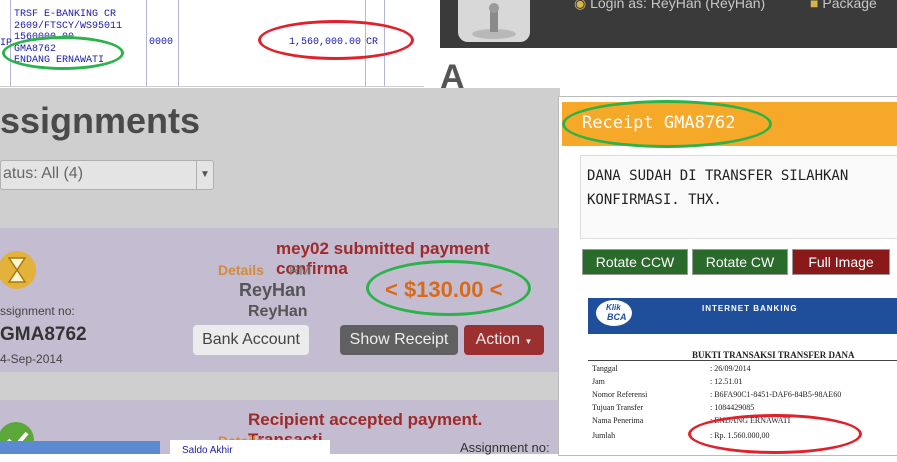 Image resolution: width=897 pixels, height=462 pixels. I want to click on sender-name: ReyHan, so click(273, 290).